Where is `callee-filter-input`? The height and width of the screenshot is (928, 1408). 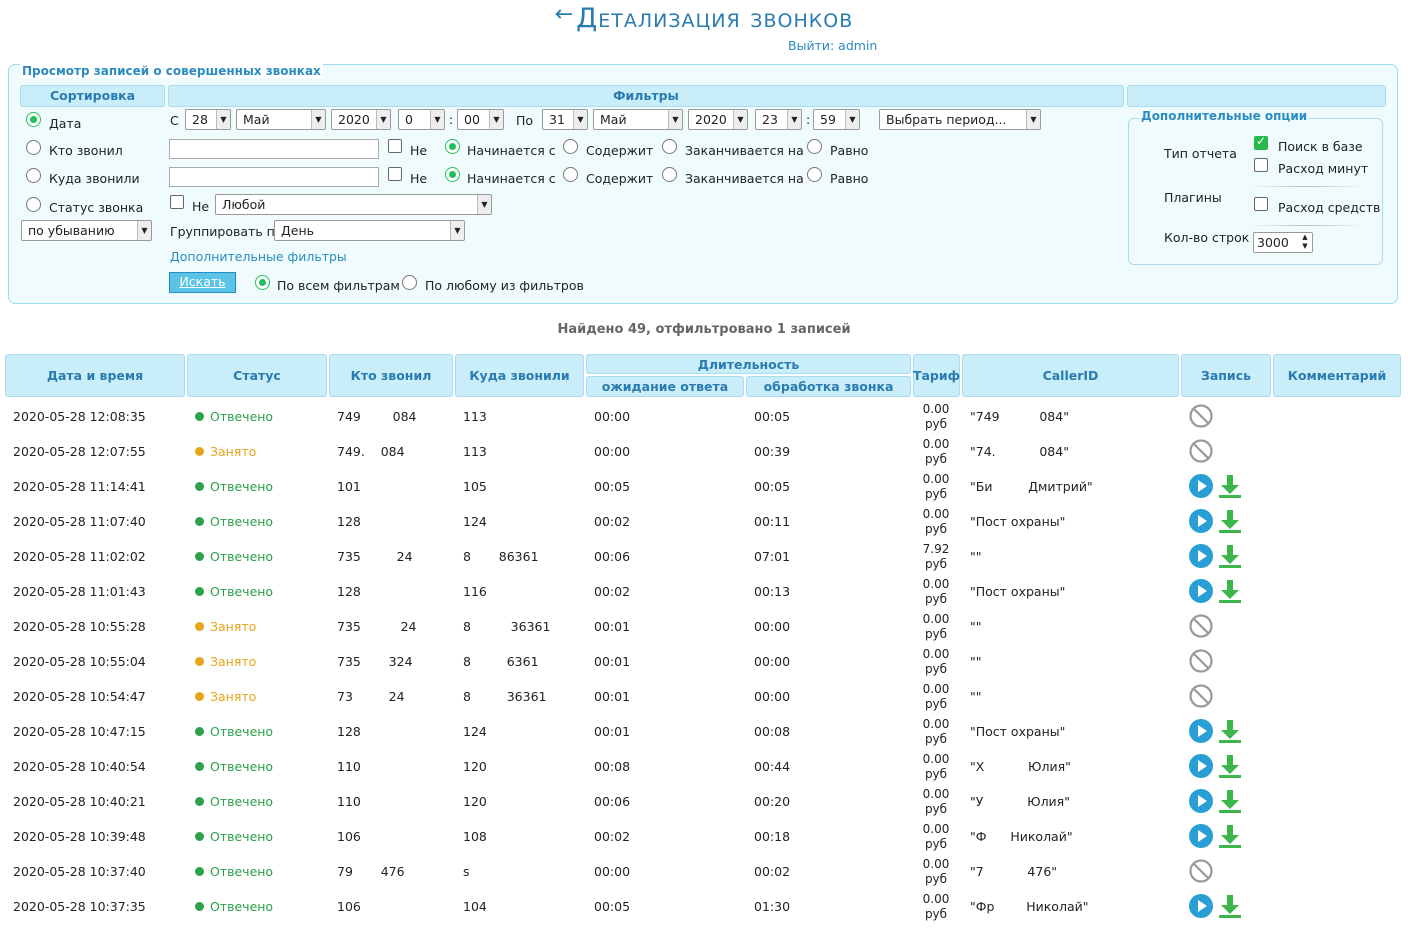 callee-filter-input is located at coordinates (274, 177).